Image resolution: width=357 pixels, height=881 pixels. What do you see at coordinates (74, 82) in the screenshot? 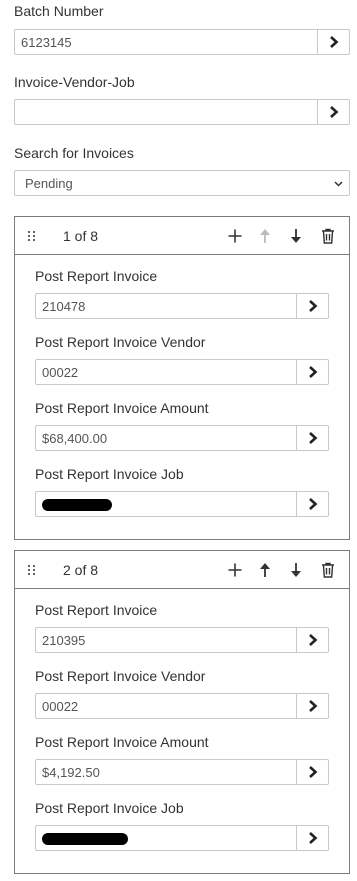
I see `invoice-vendor-job-label: Invoice-Vendor-Job` at bounding box center [74, 82].